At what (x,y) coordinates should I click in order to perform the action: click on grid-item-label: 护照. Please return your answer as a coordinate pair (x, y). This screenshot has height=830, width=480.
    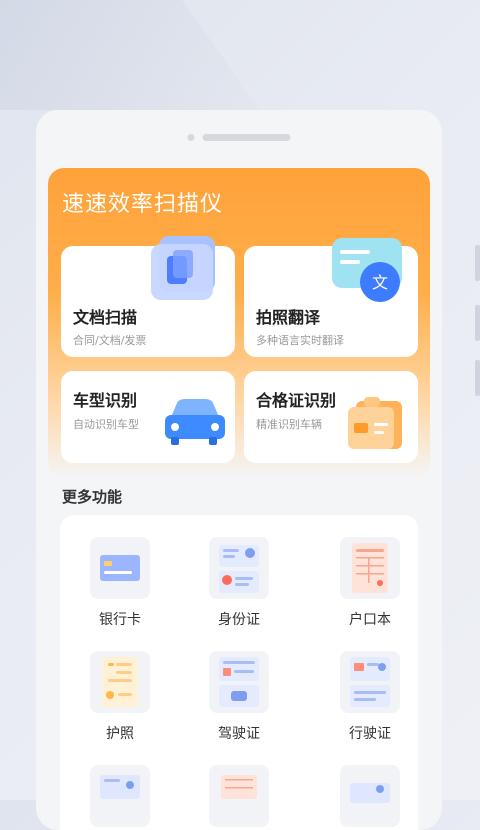
    Looking at the image, I should click on (120, 734).